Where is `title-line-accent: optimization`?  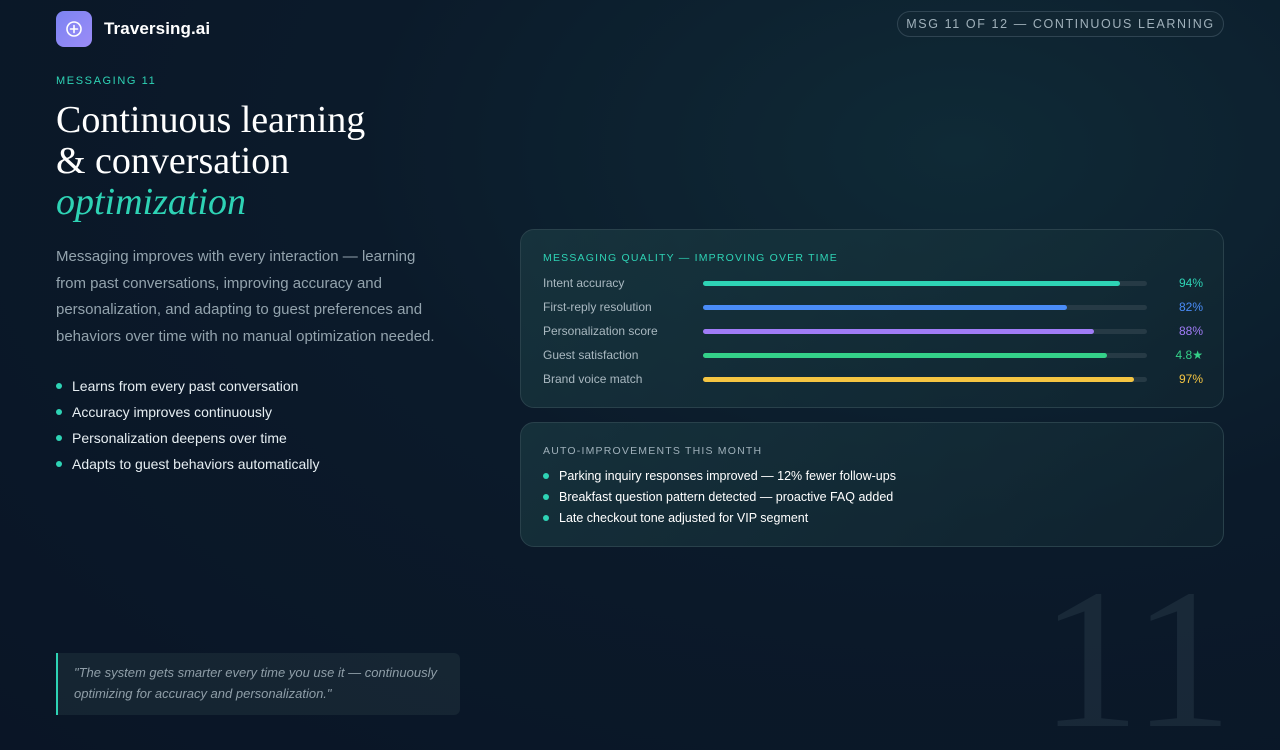
title-line-accent: optimization is located at coordinates (151, 202).